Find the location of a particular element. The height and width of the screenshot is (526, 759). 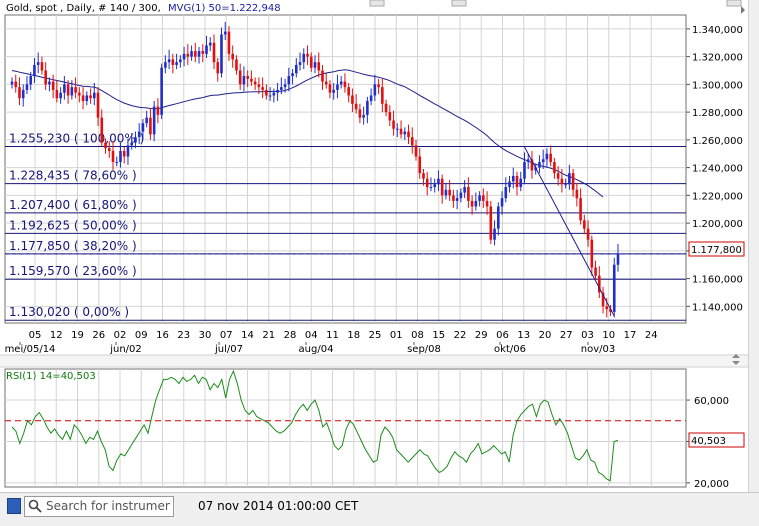

menu-icon is located at coordinates (14, 506).